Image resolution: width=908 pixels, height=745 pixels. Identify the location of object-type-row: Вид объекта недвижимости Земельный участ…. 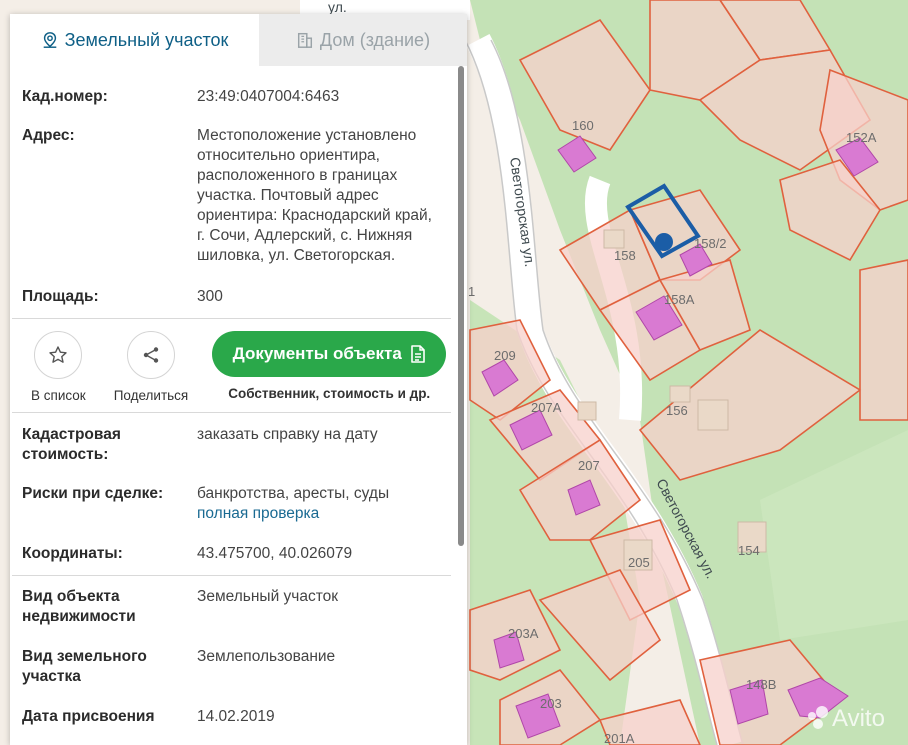
(238, 607).